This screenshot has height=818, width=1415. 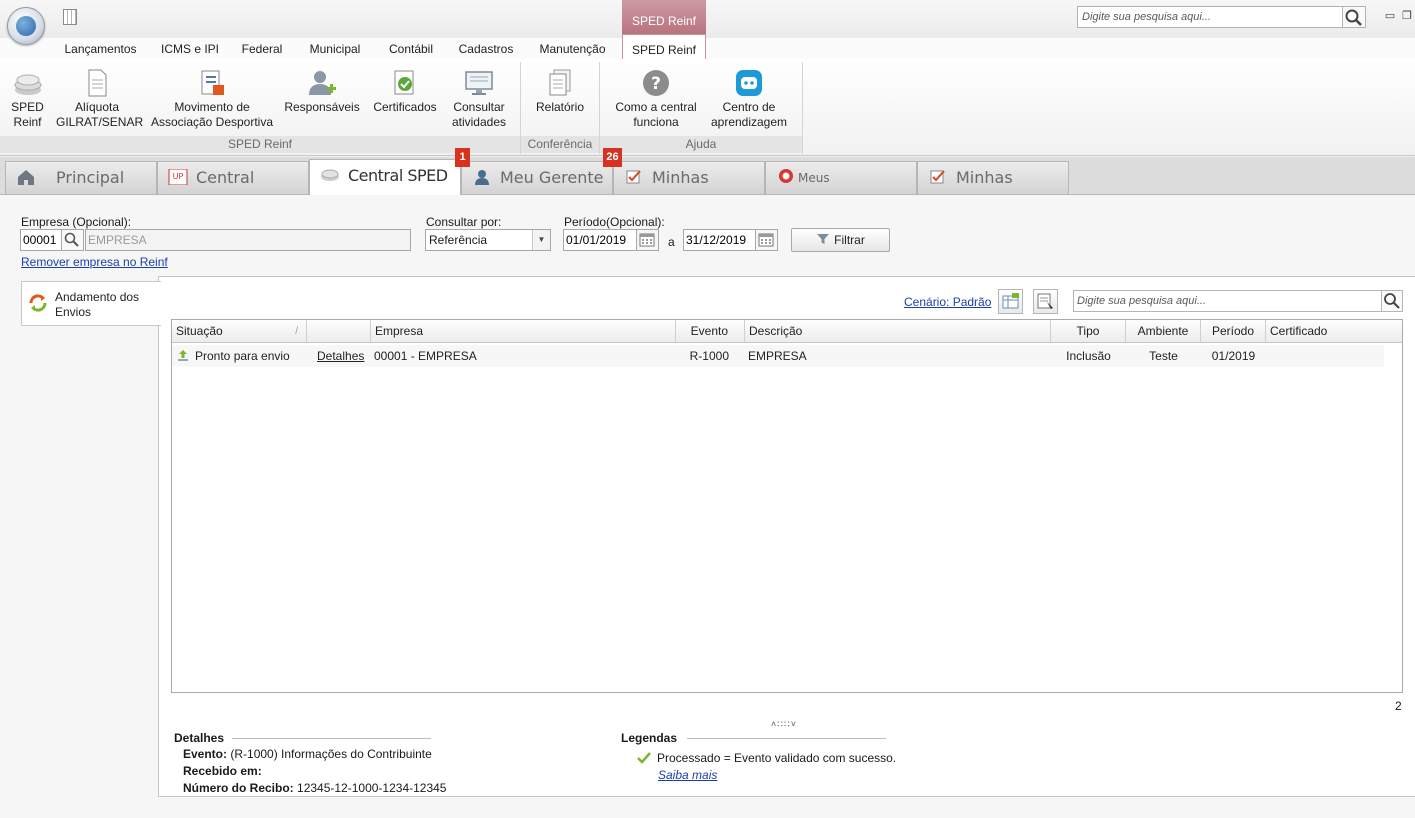 I want to click on list-report-icon, so click(x=212, y=82).